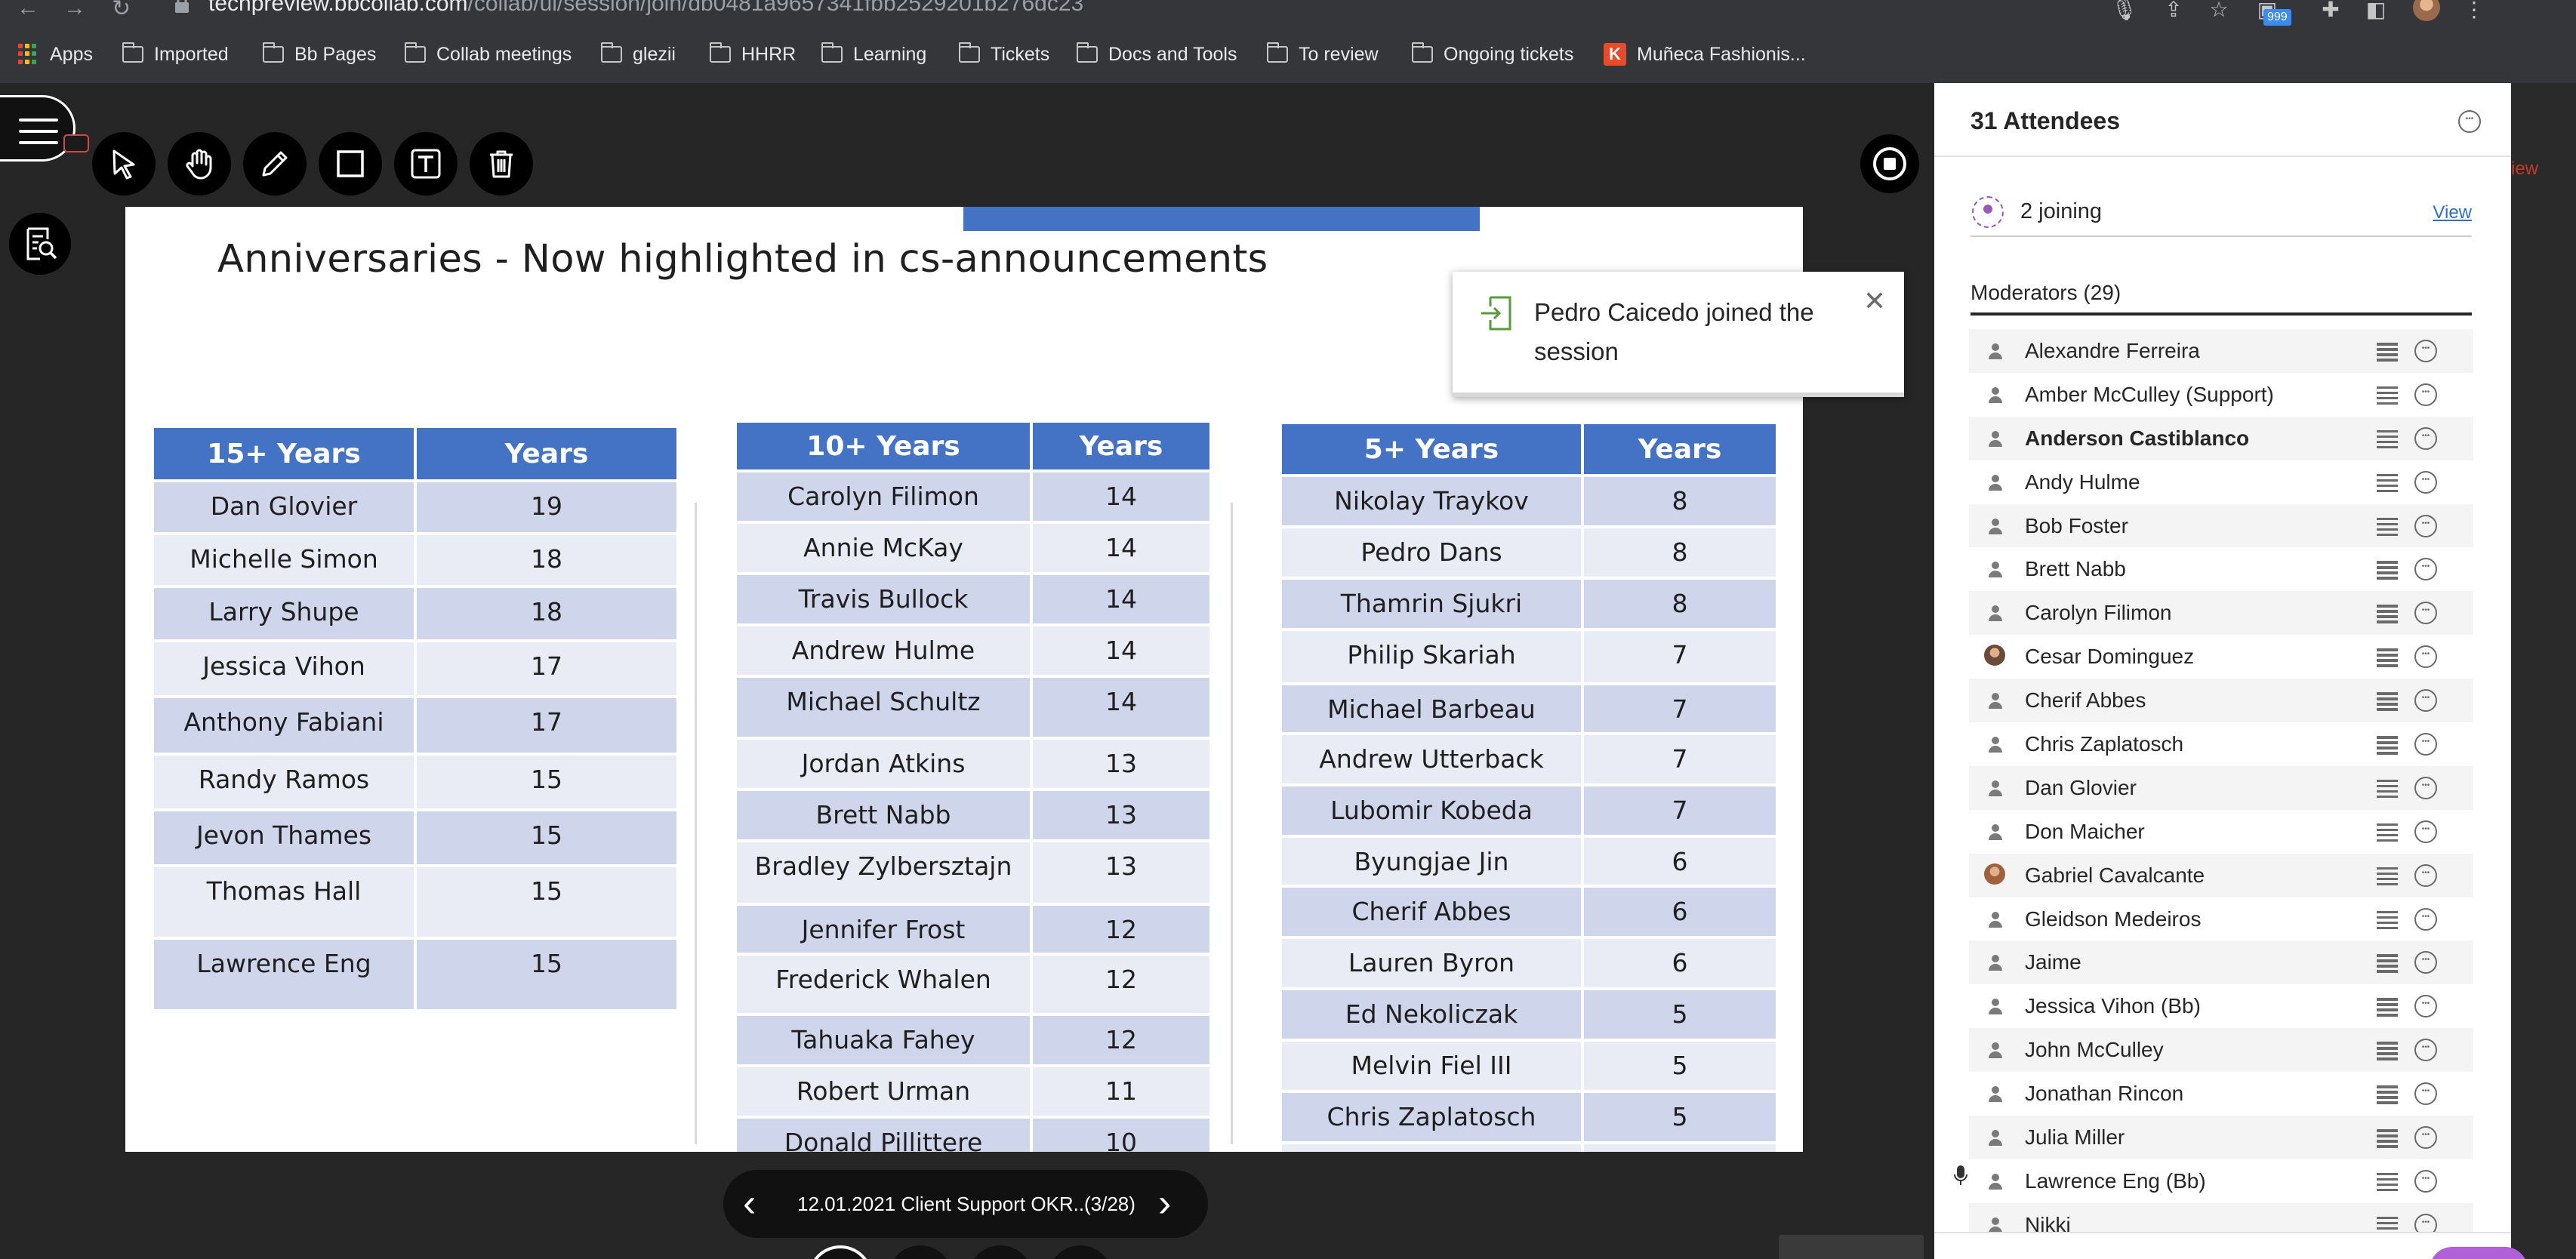 The height and width of the screenshot is (1259, 2576). I want to click on next-slide-icon: ›, so click(1164, 1203).